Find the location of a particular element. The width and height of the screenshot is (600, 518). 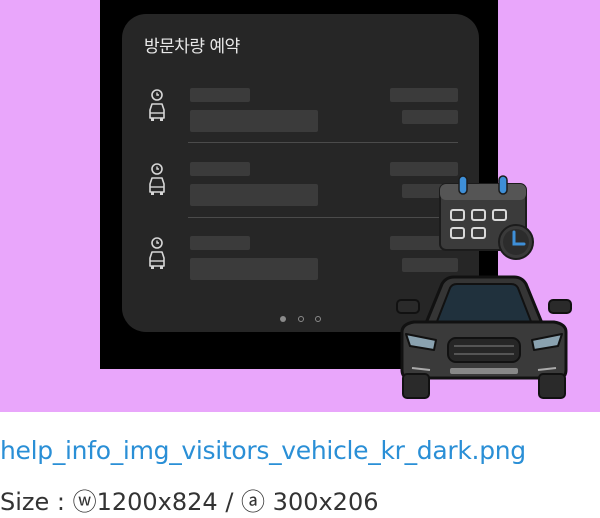

page-dot-active is located at coordinates (283, 319).